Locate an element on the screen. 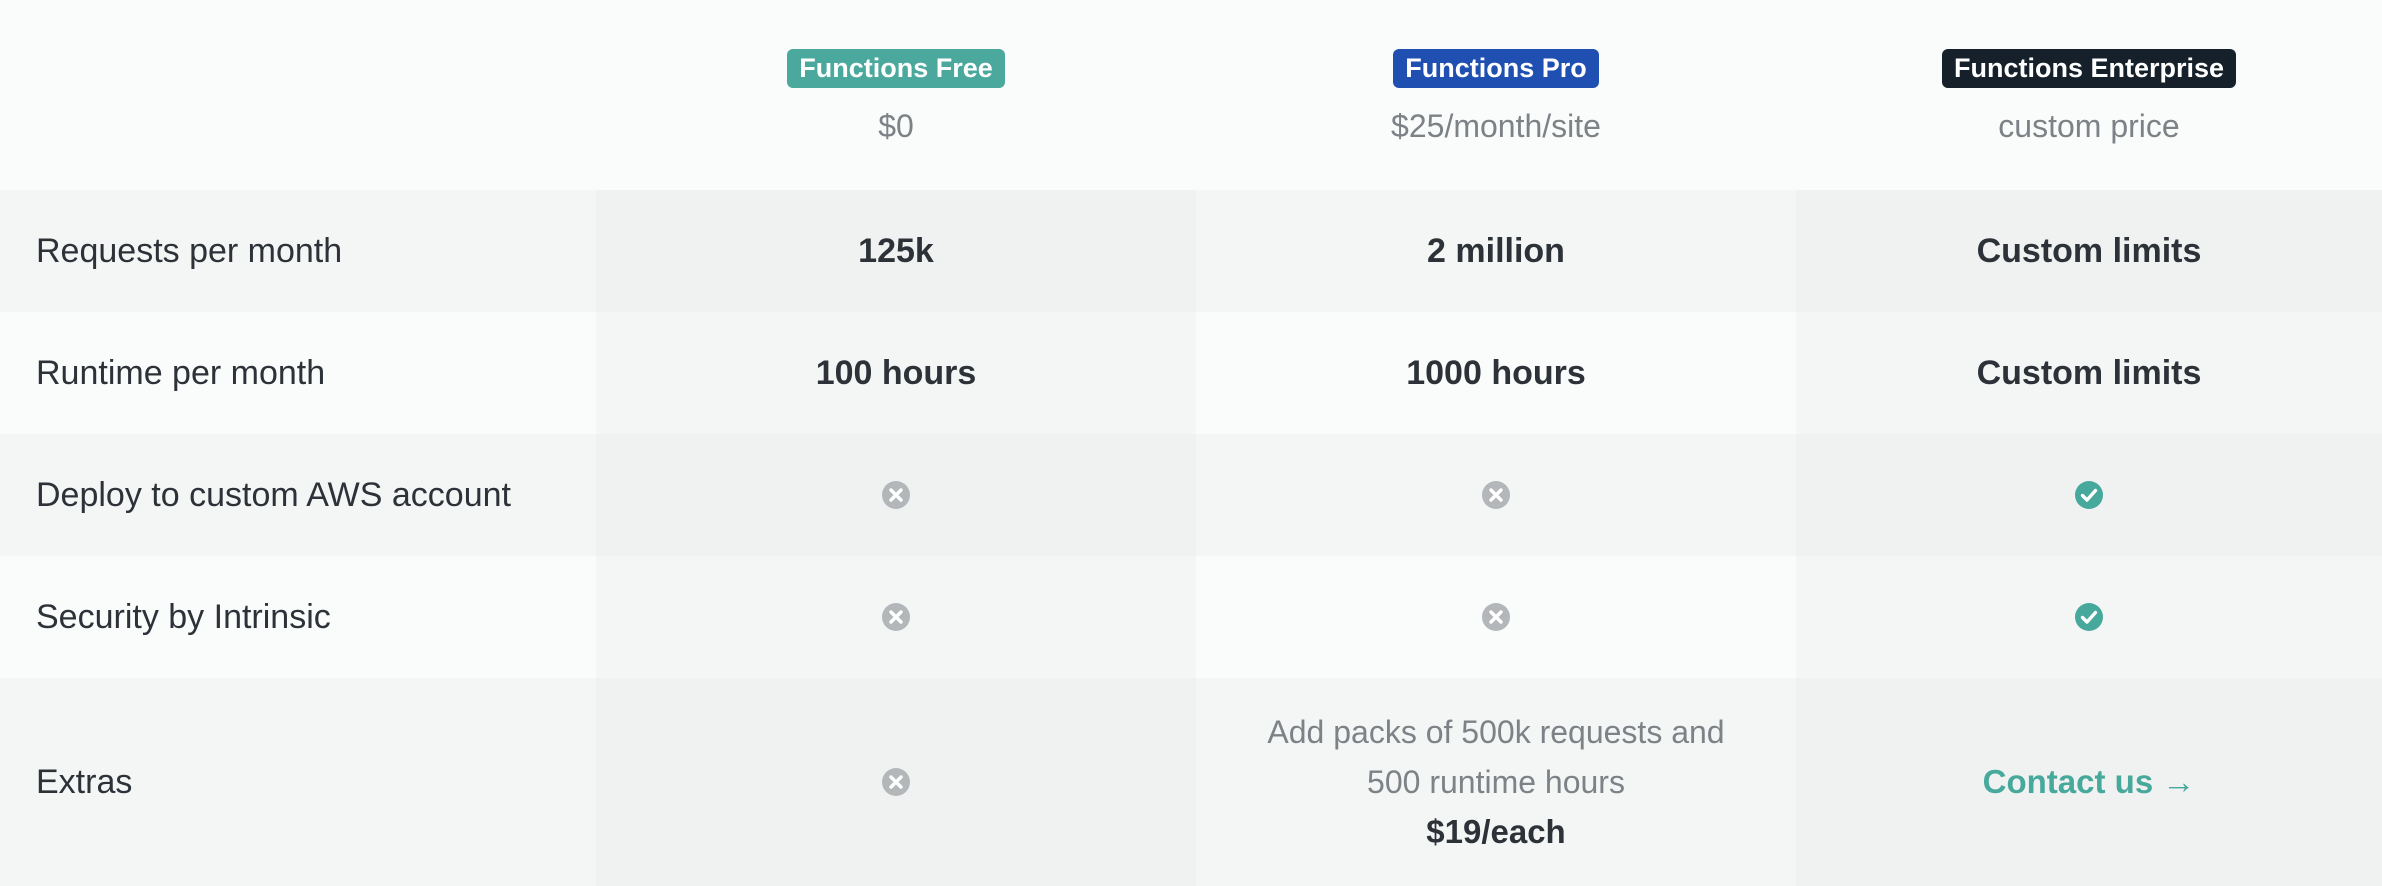  plan-price-pro: $25/month/site is located at coordinates (1496, 126).